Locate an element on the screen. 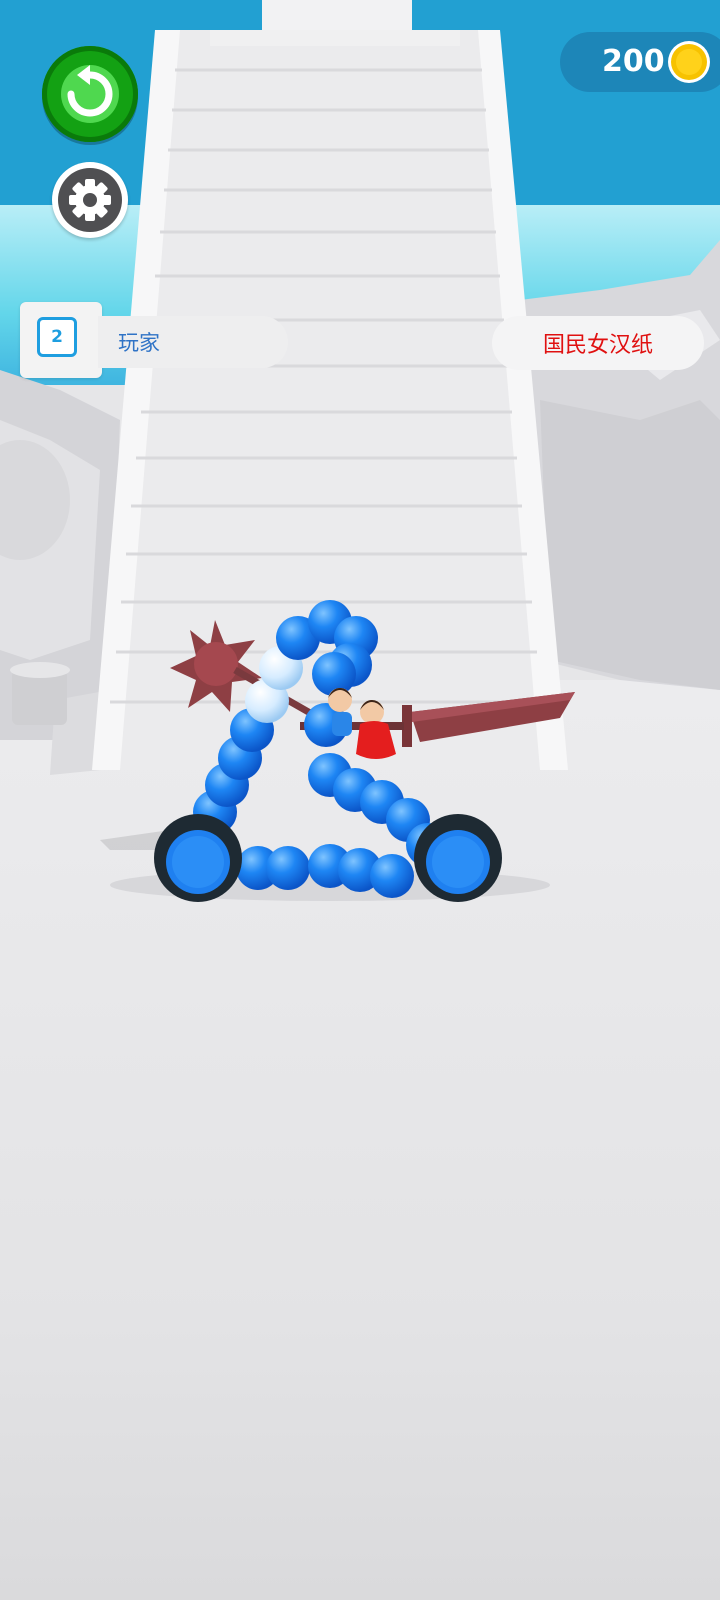  right-wheel is located at coordinates (458, 858).